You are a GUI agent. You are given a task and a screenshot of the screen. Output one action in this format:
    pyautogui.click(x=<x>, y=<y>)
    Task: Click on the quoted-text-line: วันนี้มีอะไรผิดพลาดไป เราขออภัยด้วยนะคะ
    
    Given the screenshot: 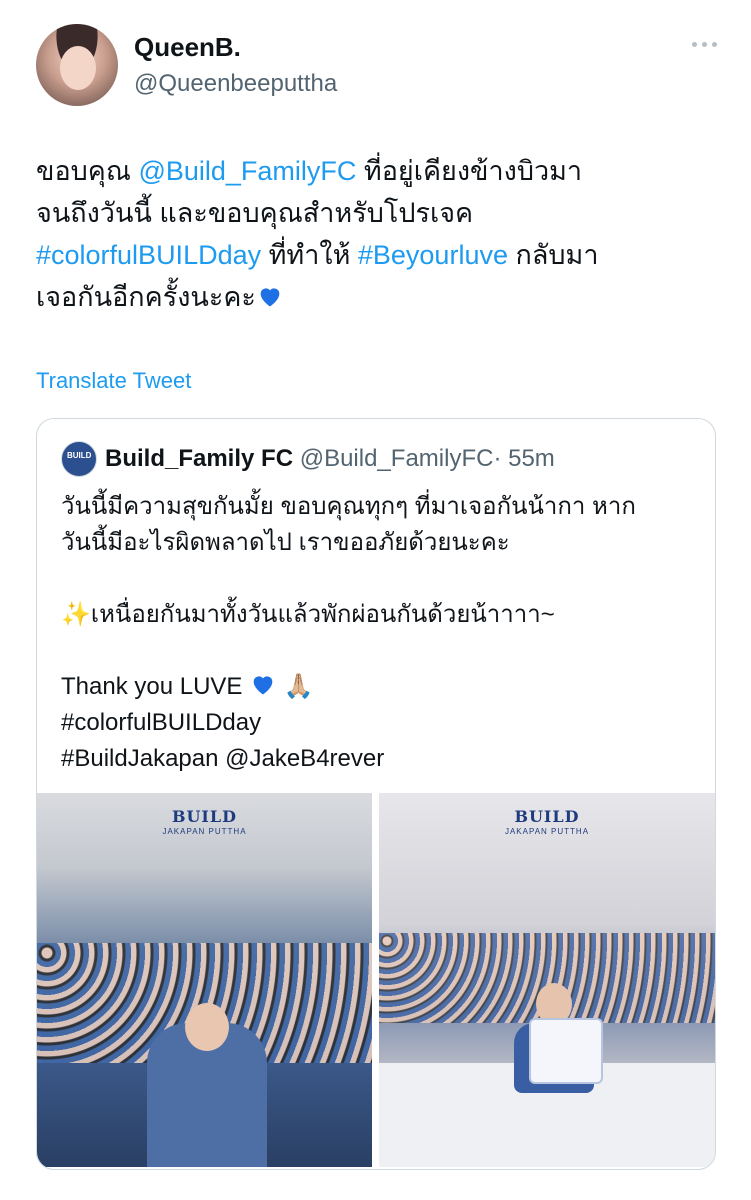 What is the action you would take?
    pyautogui.click(x=285, y=542)
    